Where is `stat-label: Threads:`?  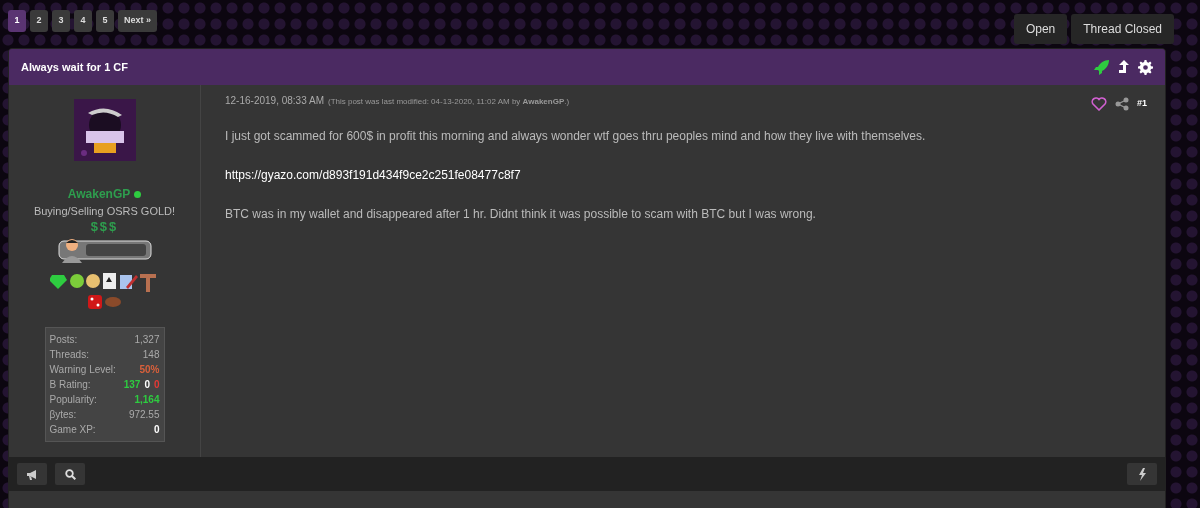 stat-label: Threads: is located at coordinates (69, 354).